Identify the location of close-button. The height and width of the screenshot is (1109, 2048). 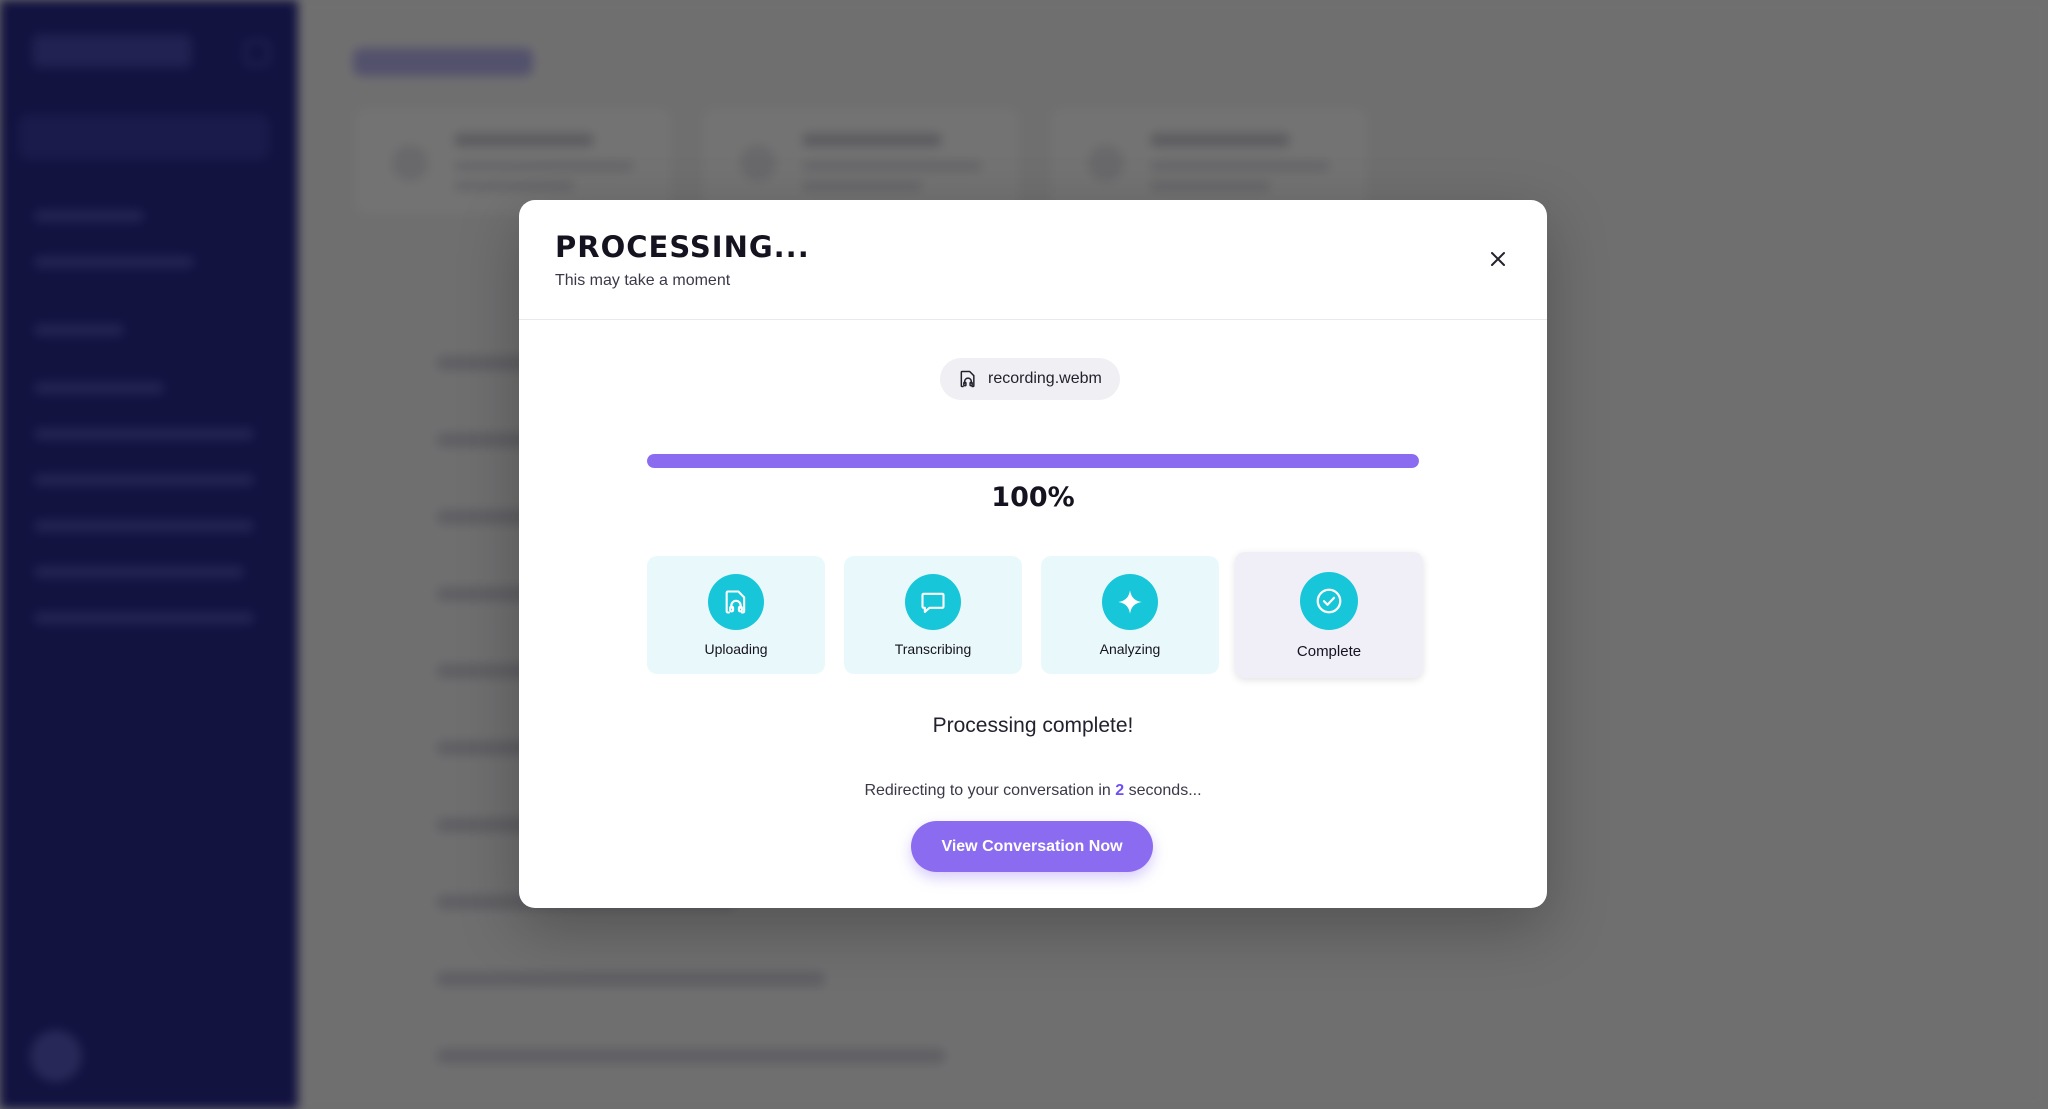
(1498, 259).